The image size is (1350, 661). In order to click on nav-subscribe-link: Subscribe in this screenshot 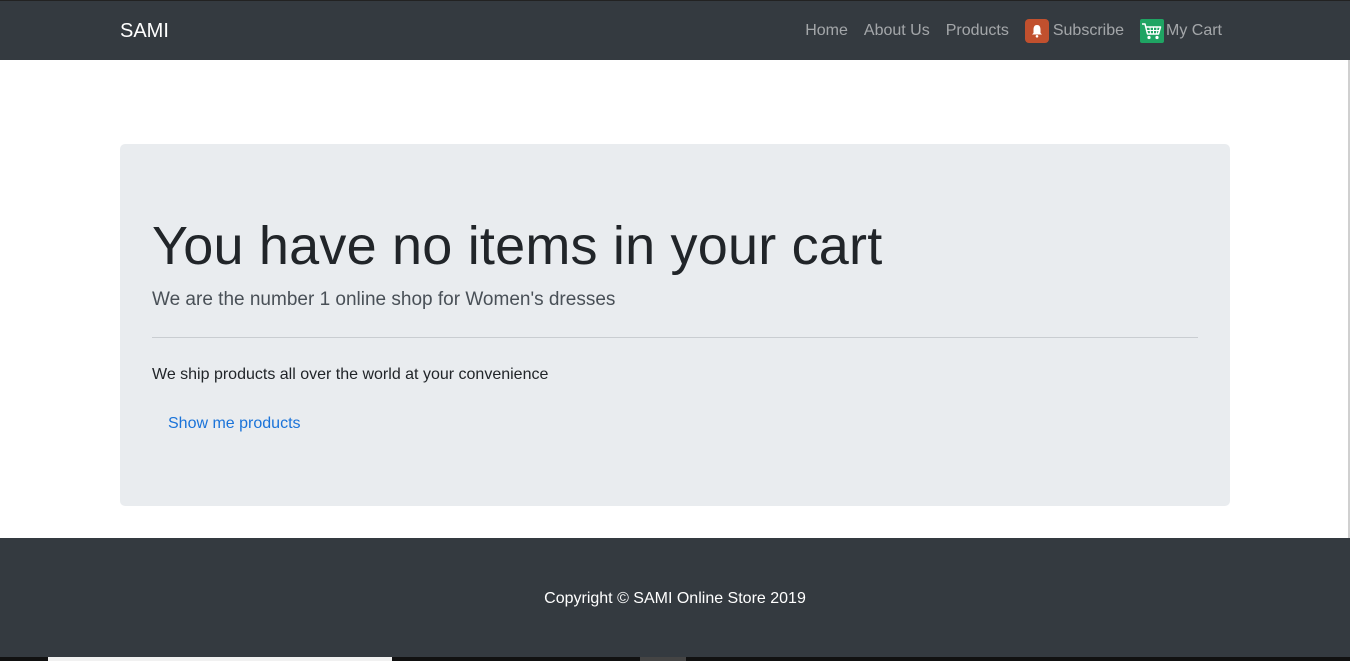, I will do `click(1074, 31)`.